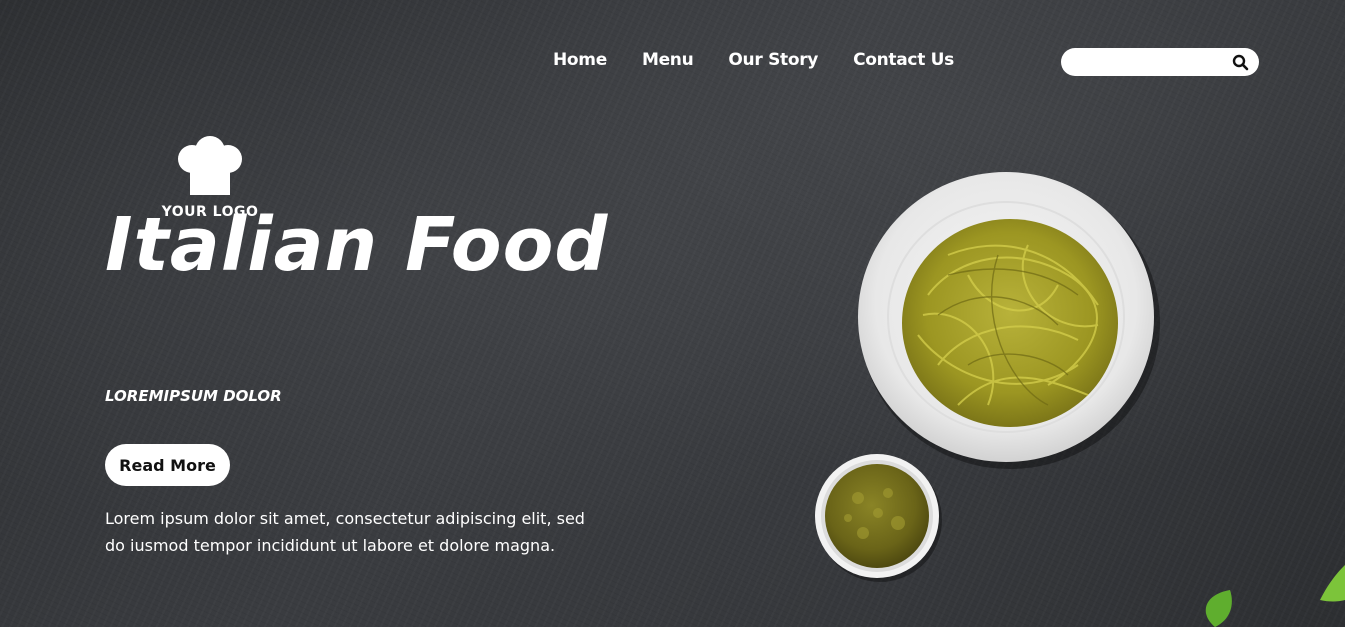 The width and height of the screenshot is (1345, 627). What do you see at coordinates (210, 168) in the screenshot?
I see `chef-hat-icon` at bounding box center [210, 168].